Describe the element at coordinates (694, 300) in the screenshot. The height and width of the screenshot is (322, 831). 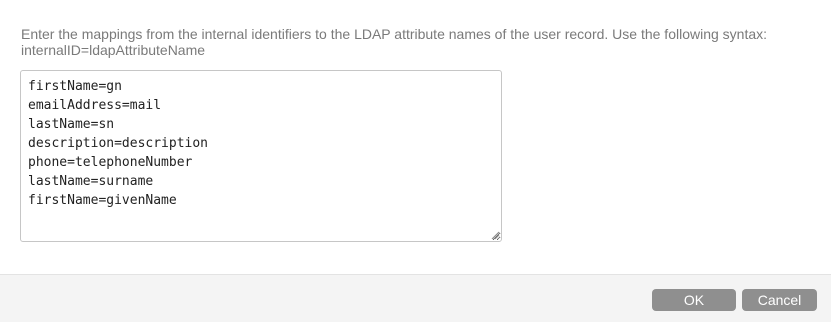
I see `ok-button: OK` at that location.